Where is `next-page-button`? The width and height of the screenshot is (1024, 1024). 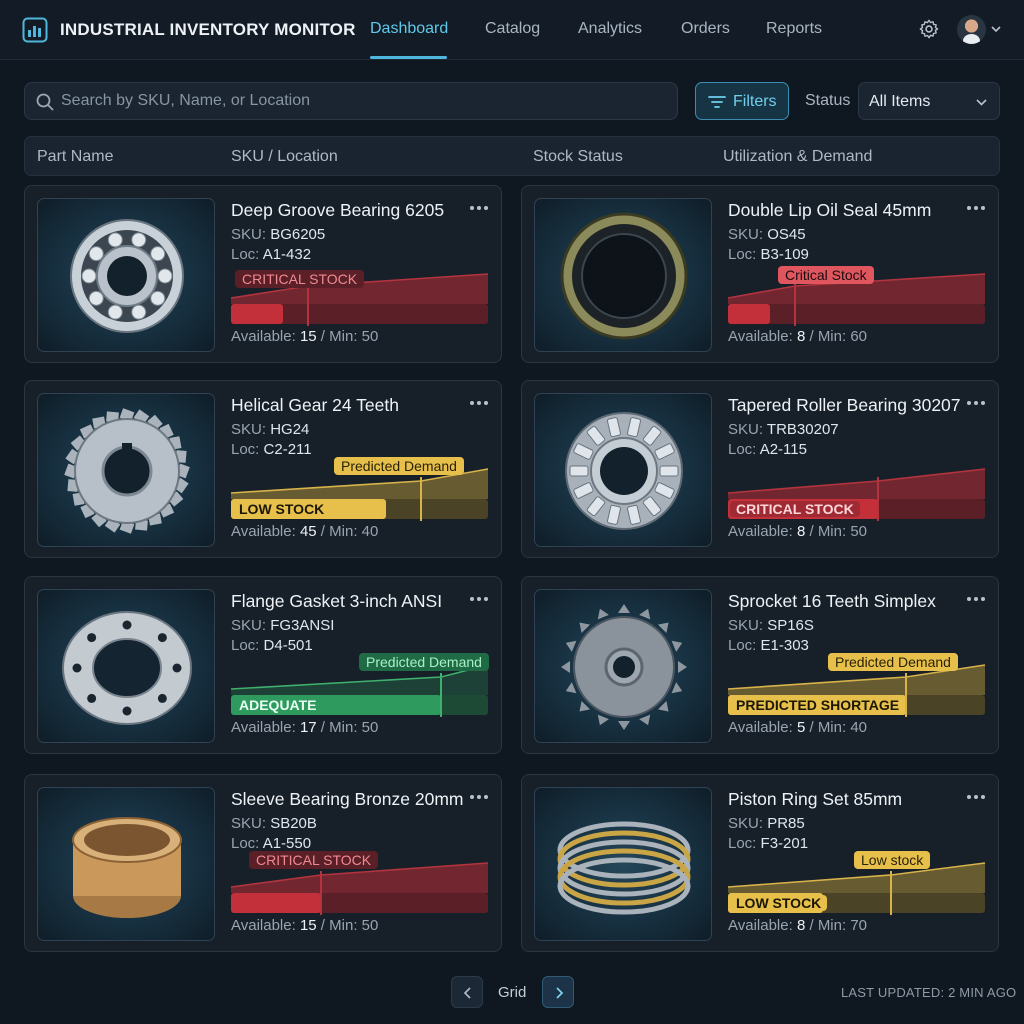 next-page-button is located at coordinates (558, 992).